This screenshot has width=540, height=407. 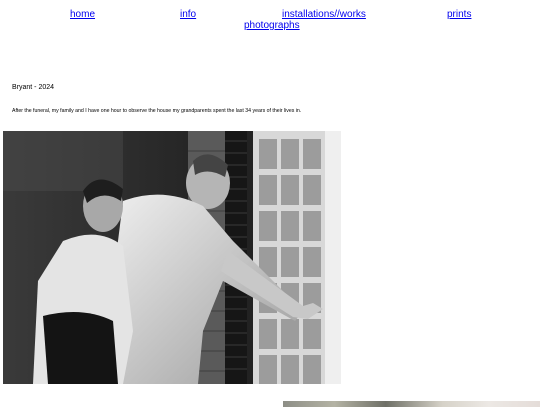 I want to click on next-photo-preview, so click(x=411, y=404).